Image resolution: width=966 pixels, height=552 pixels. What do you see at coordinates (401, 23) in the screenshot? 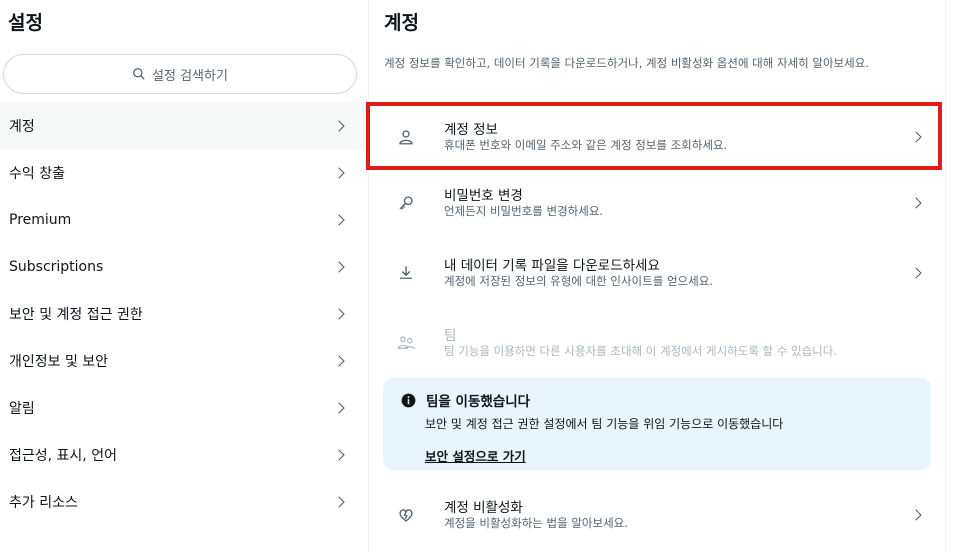
I see `page-title: 계정` at bounding box center [401, 23].